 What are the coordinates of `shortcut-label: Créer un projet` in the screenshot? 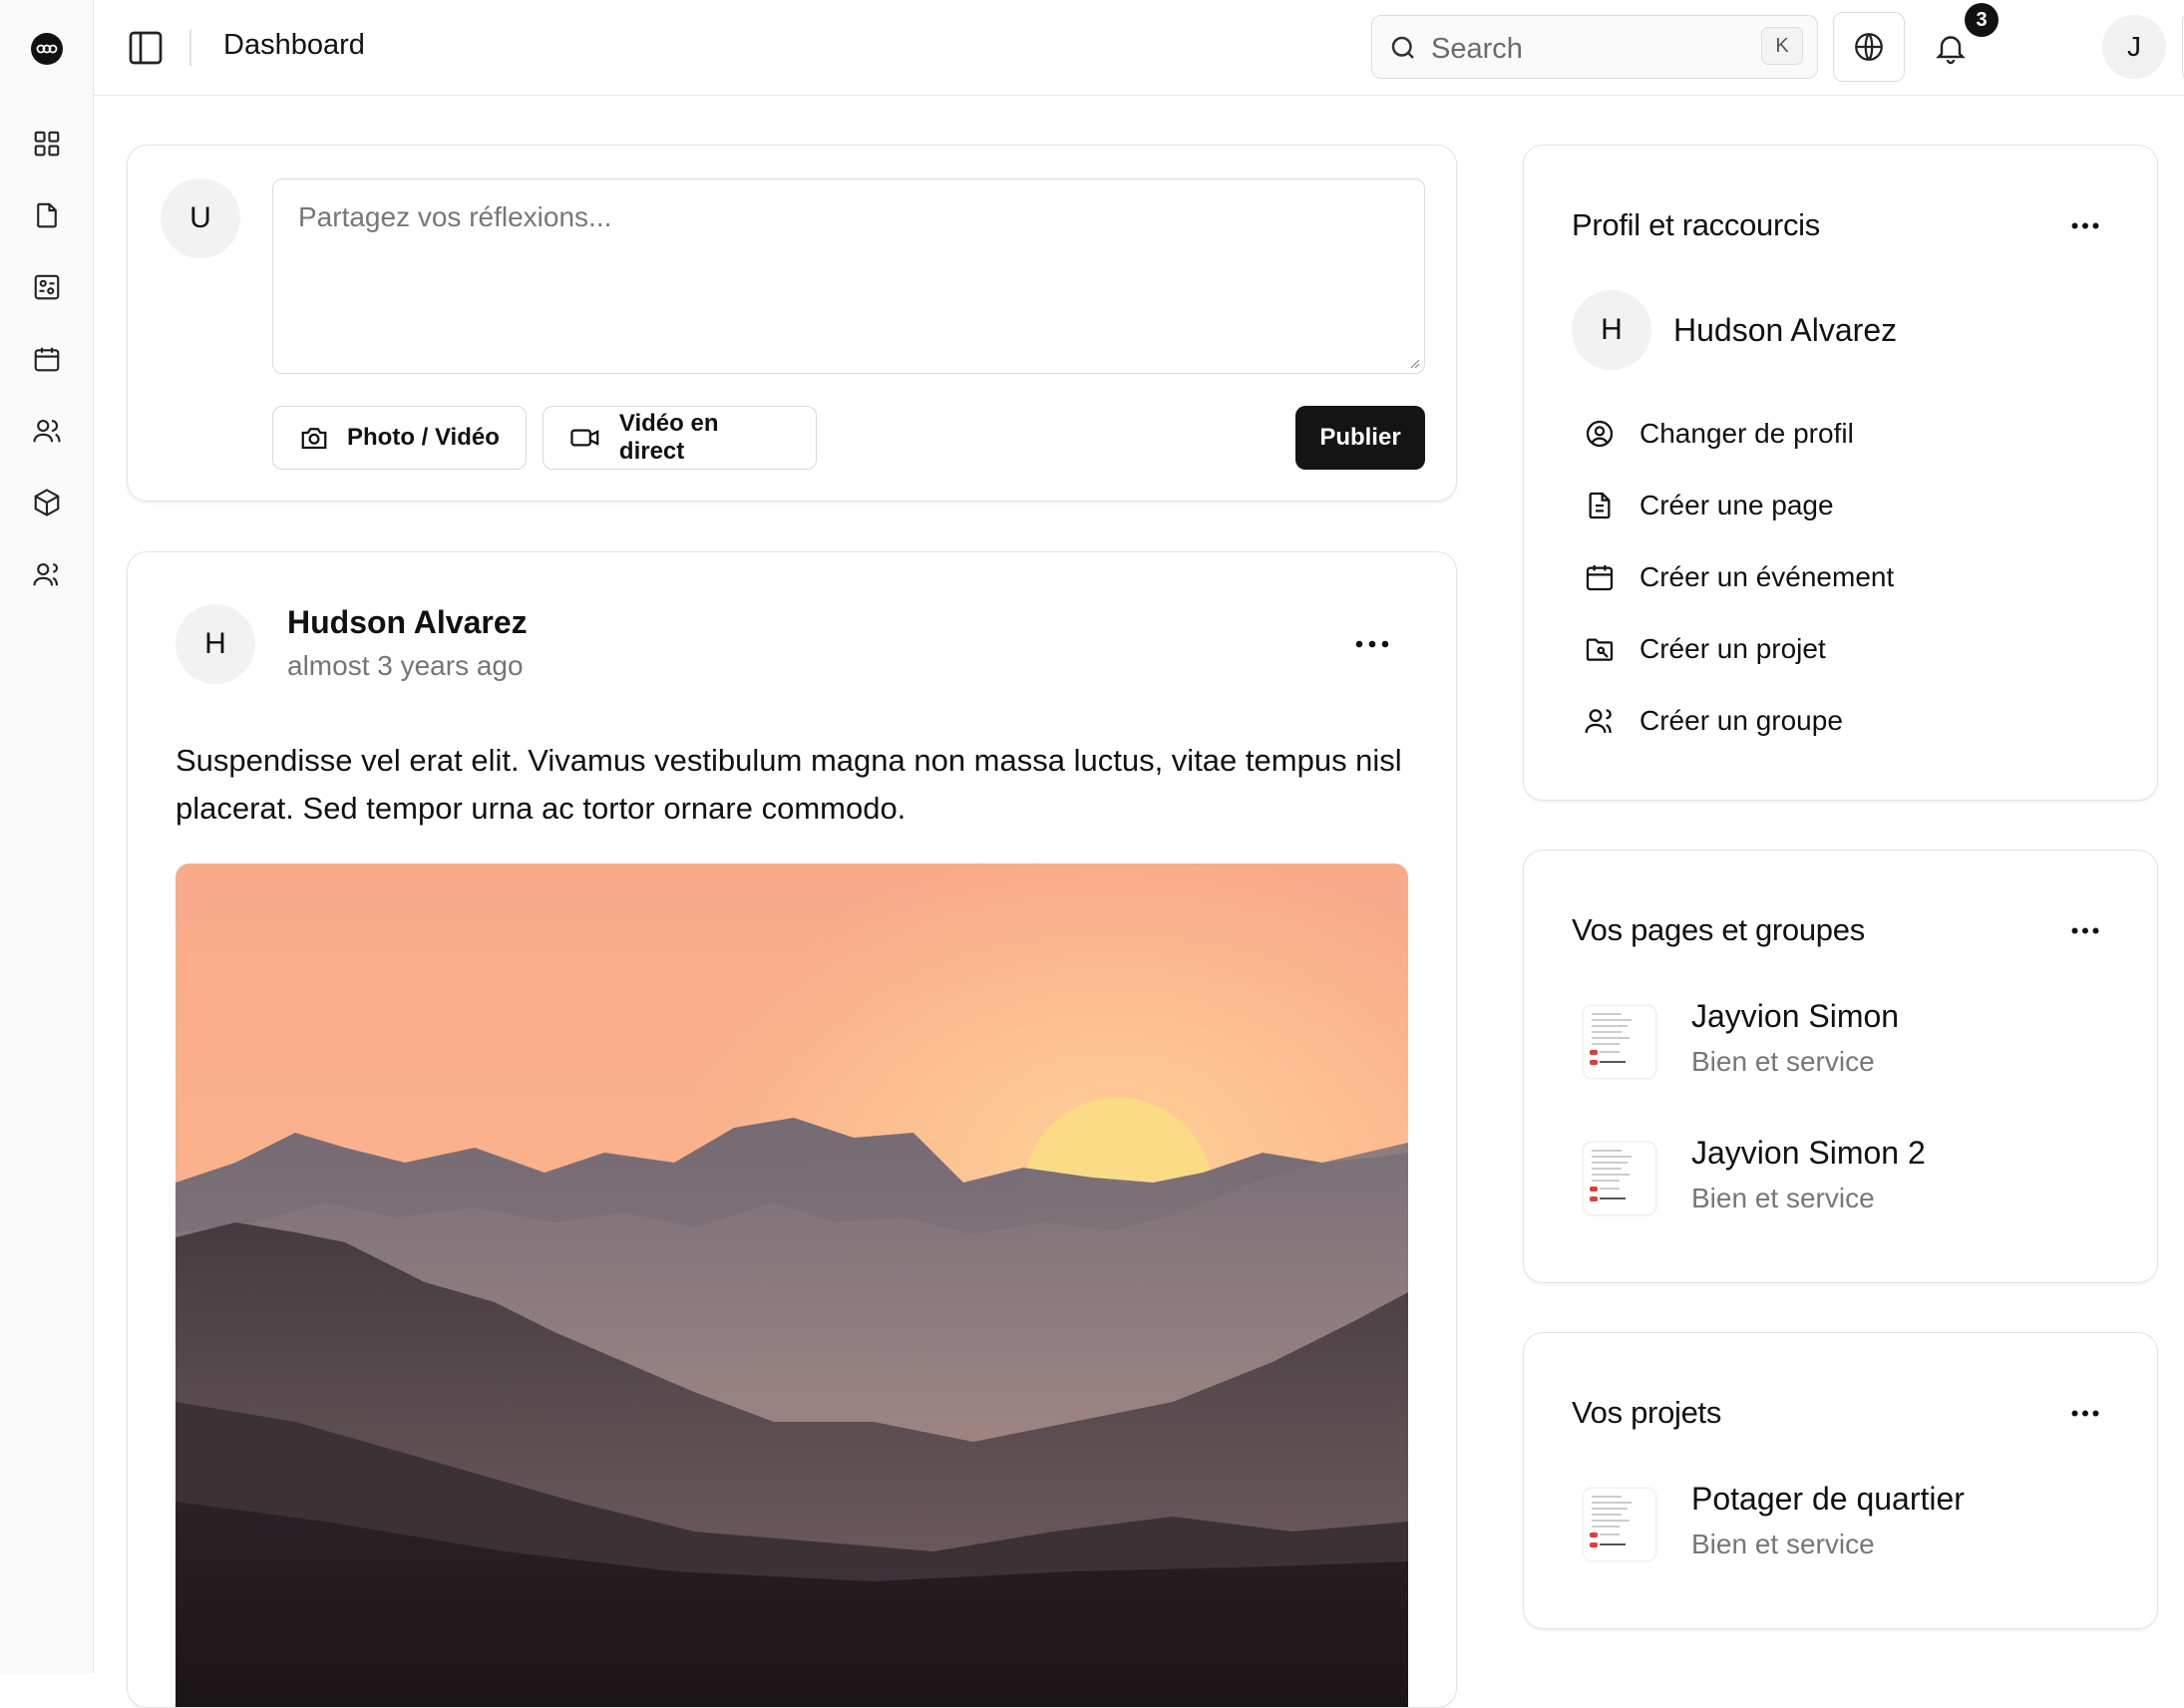 It's located at (1732, 649).